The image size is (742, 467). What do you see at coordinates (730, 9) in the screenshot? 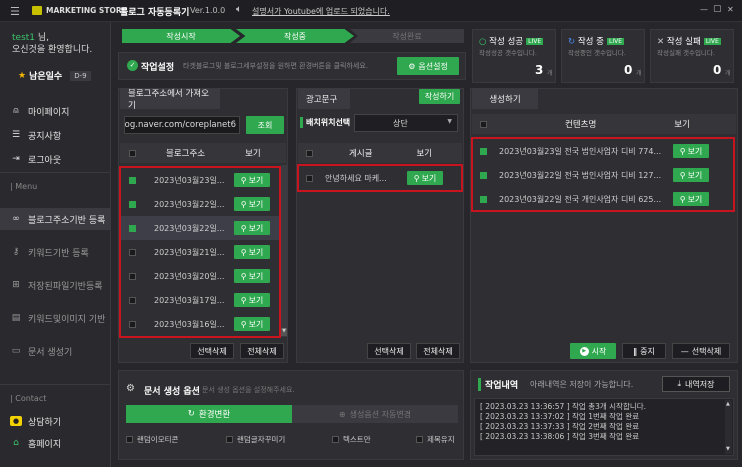
I see `close-icon: ✕` at bounding box center [730, 9].